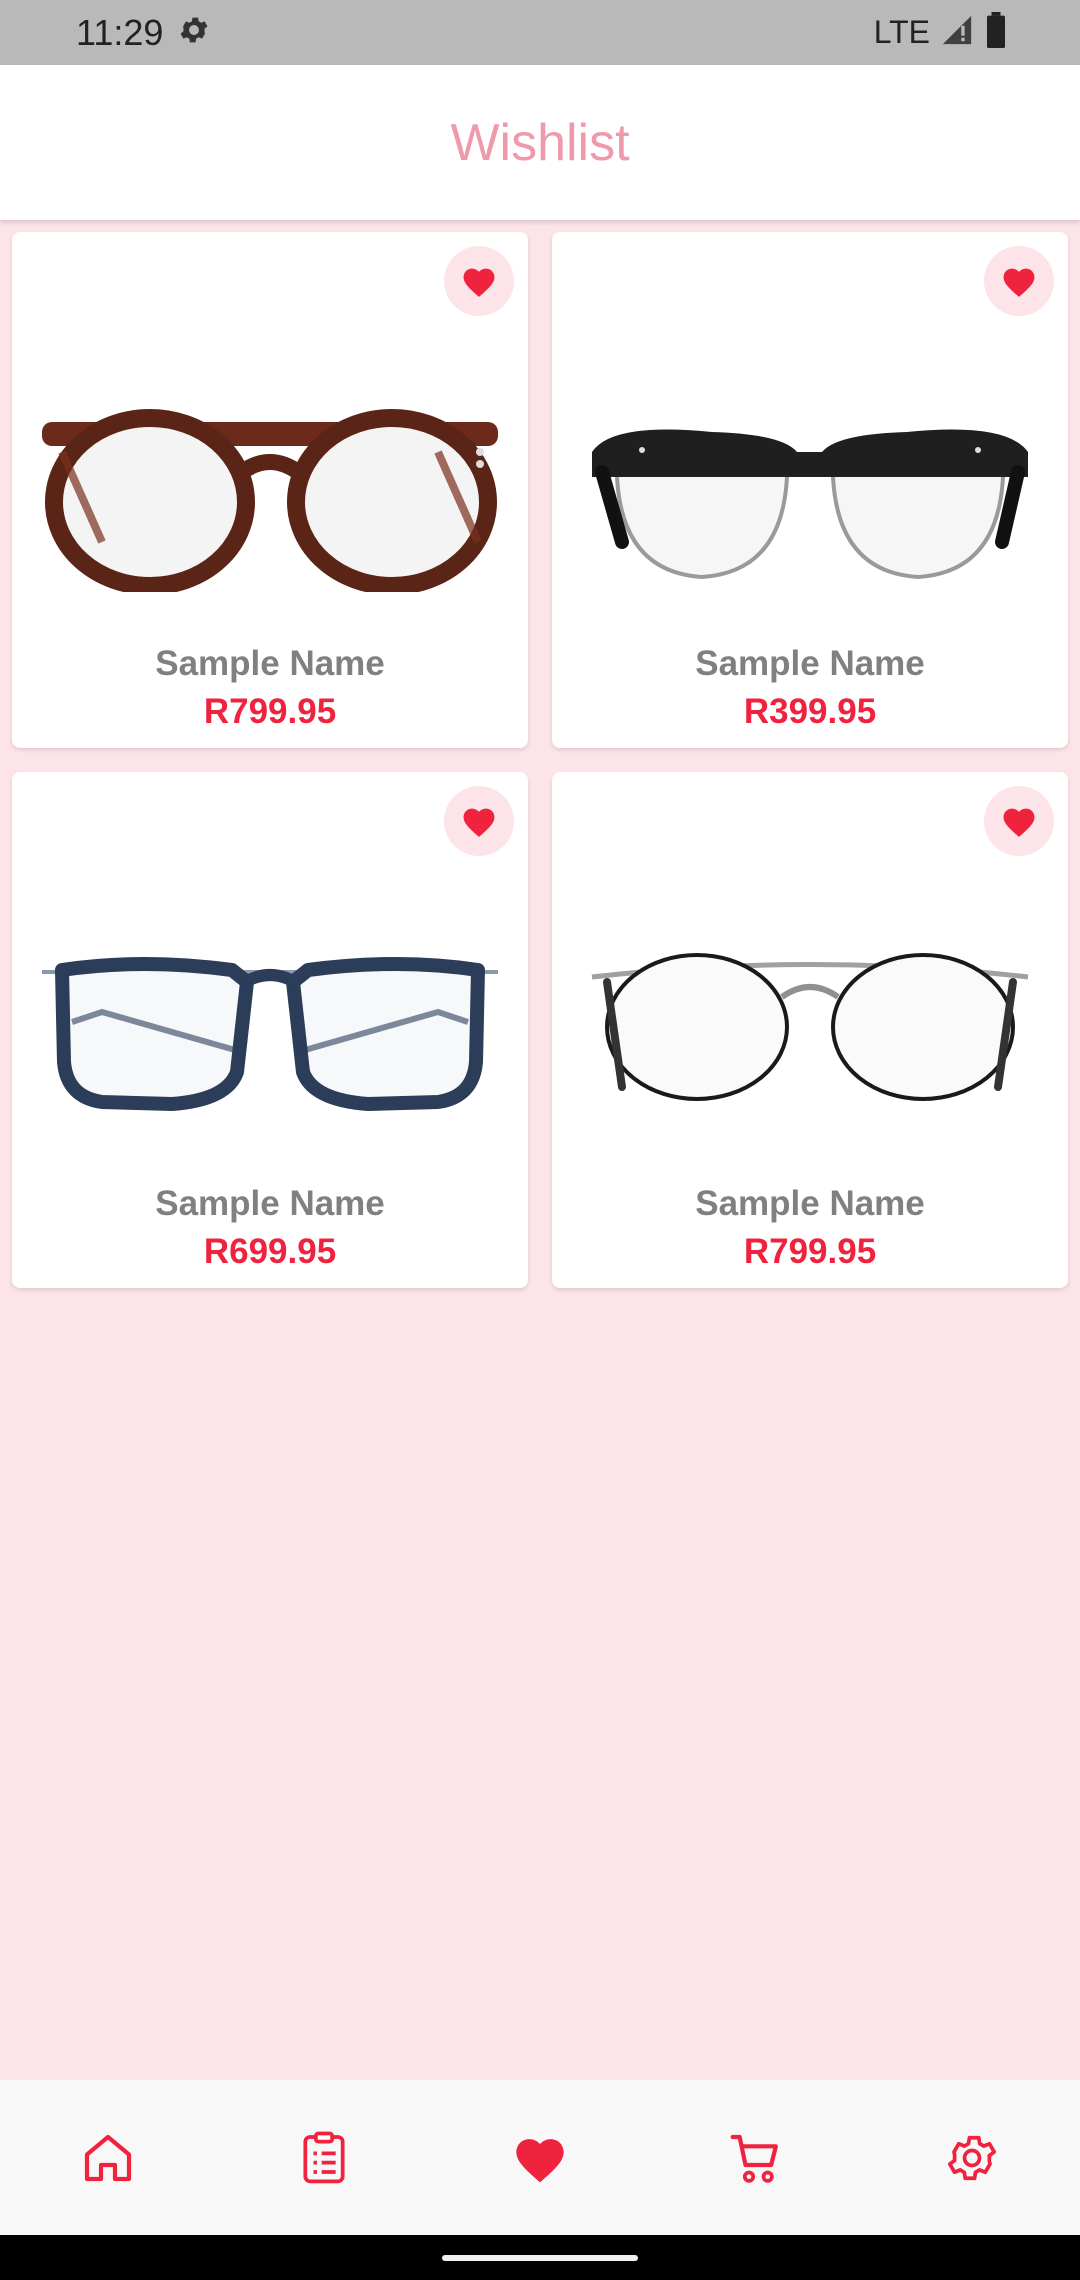 The height and width of the screenshot is (2280, 1080). I want to click on app-header: Wishlist, so click(540, 142).